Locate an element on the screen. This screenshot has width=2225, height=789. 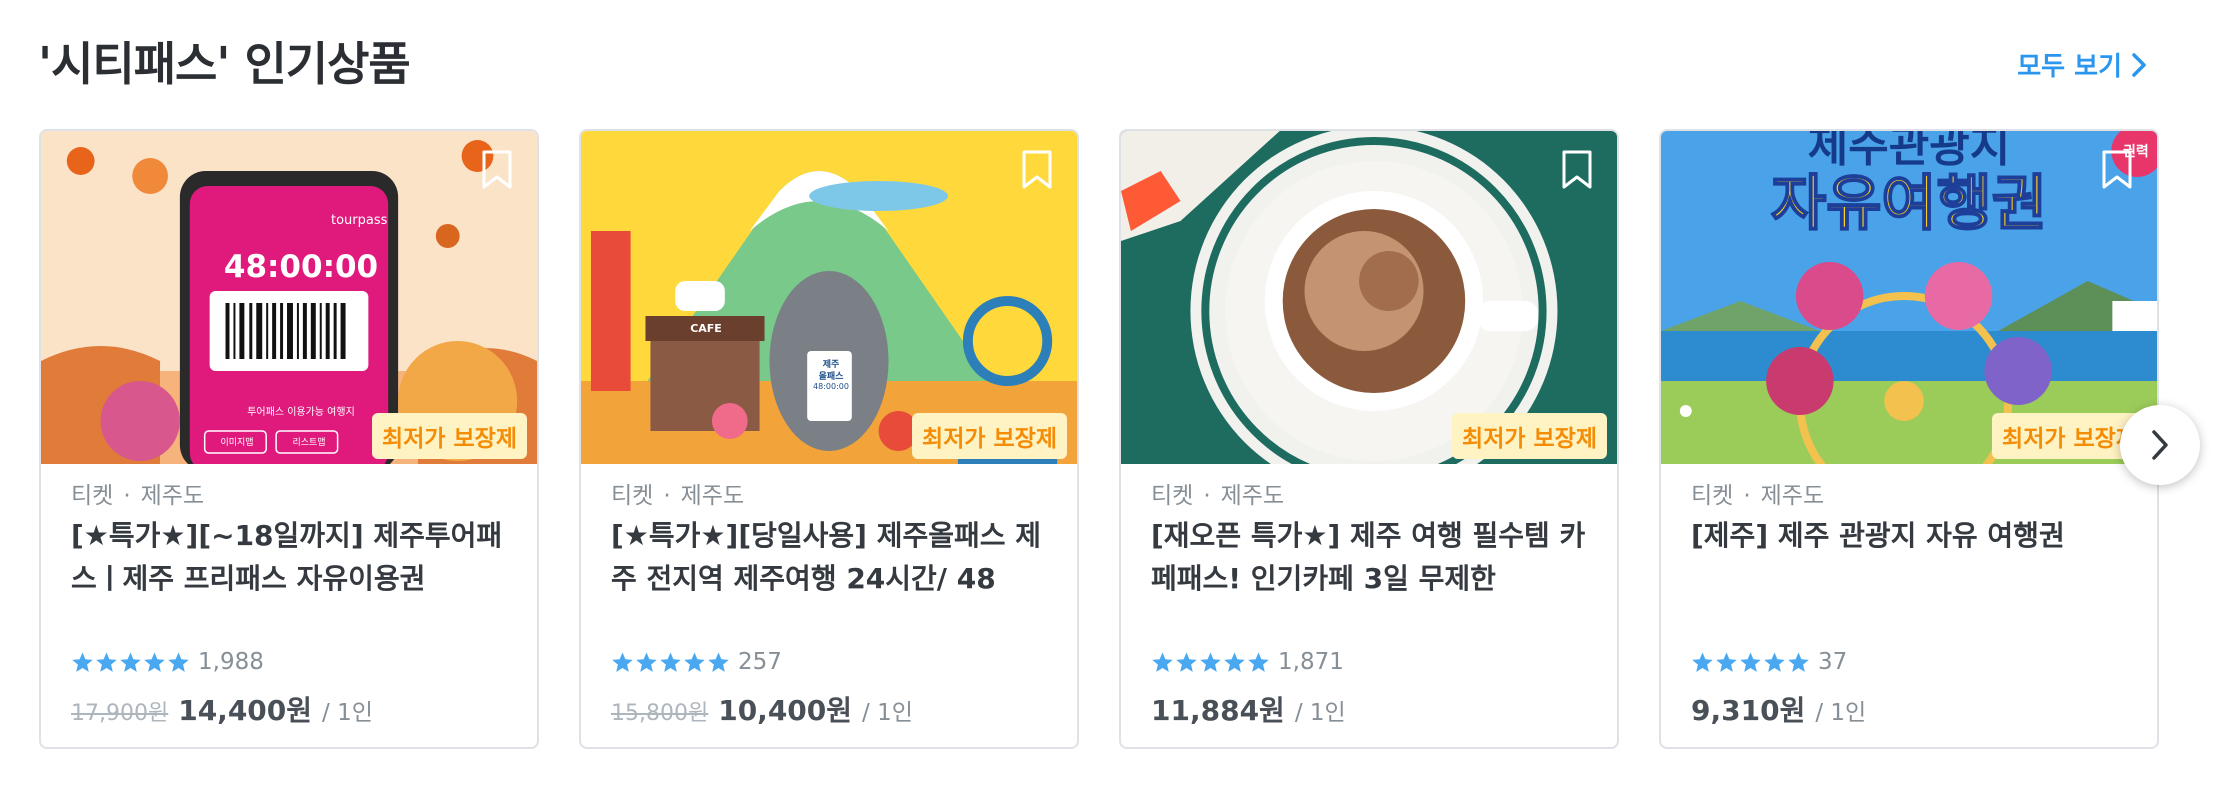
rating: 37 is located at coordinates (1769, 662).